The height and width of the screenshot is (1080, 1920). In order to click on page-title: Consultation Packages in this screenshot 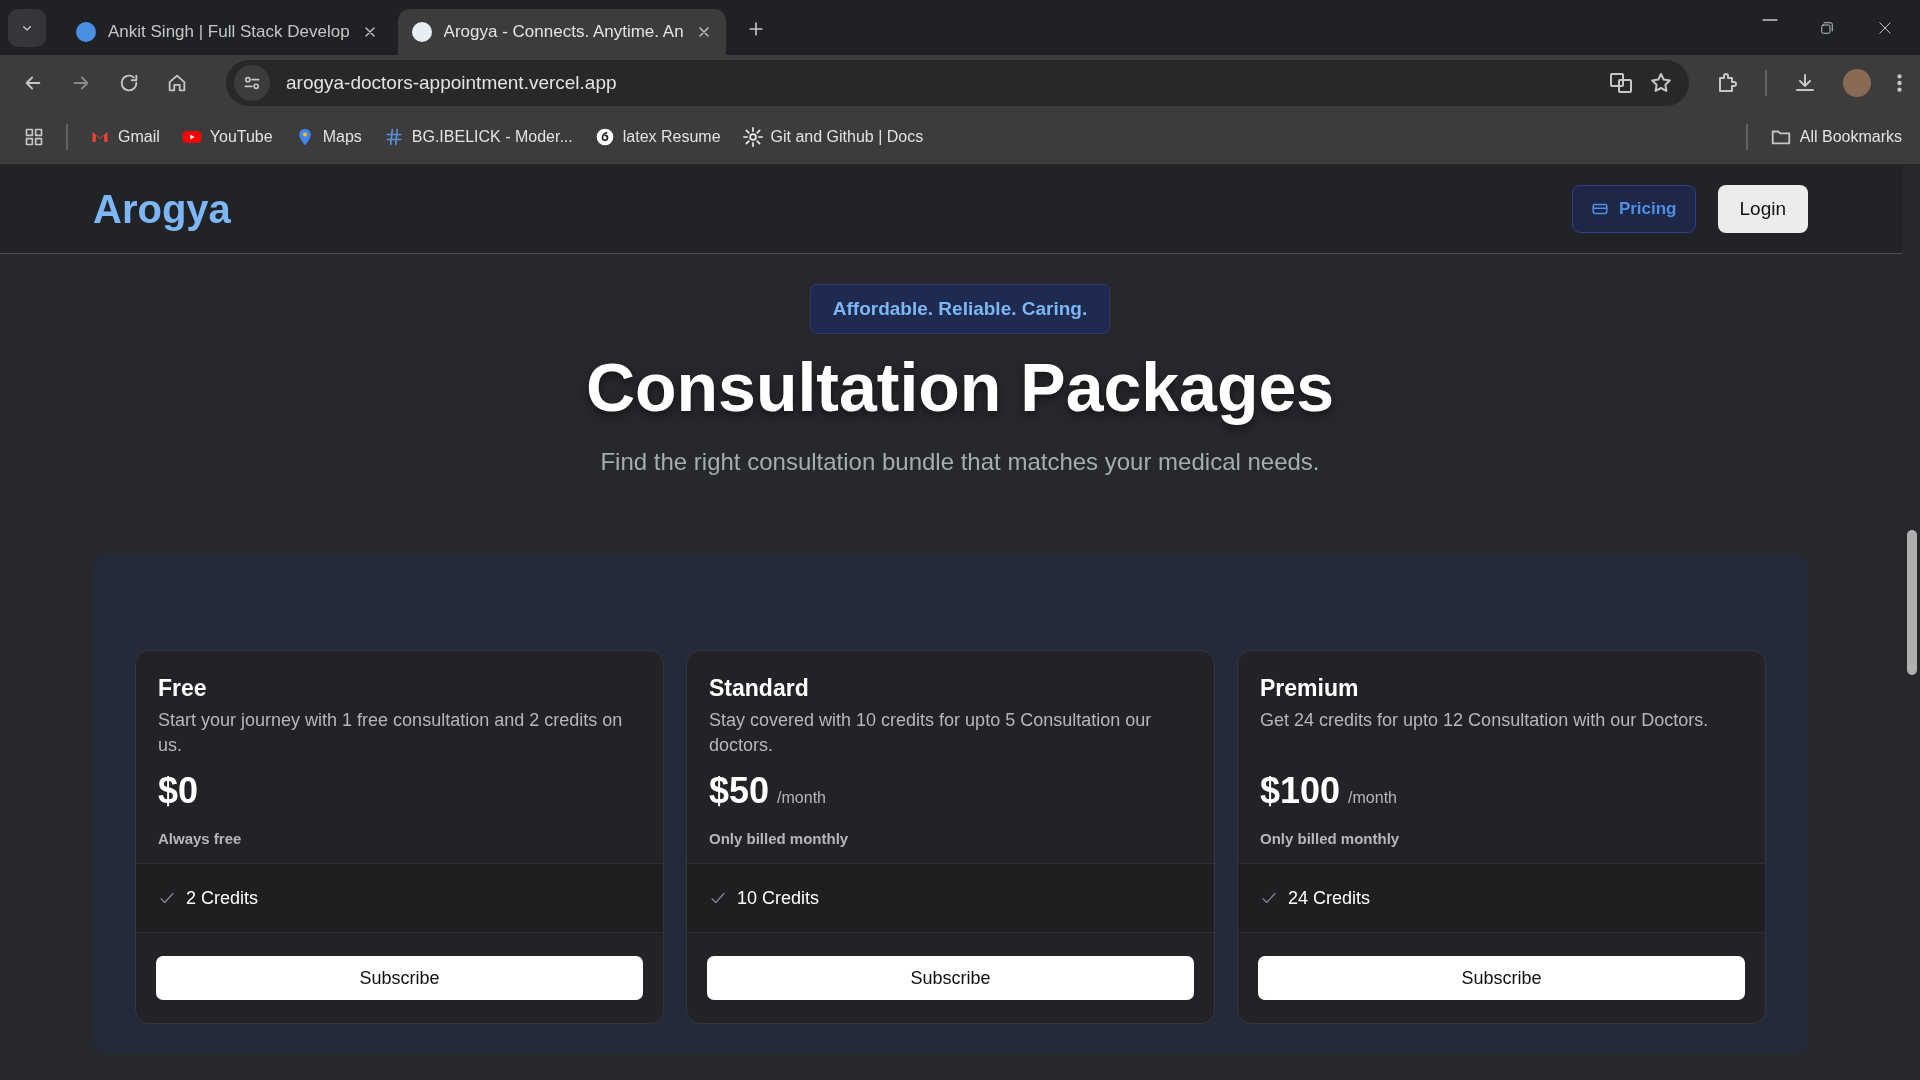, I will do `click(960, 387)`.